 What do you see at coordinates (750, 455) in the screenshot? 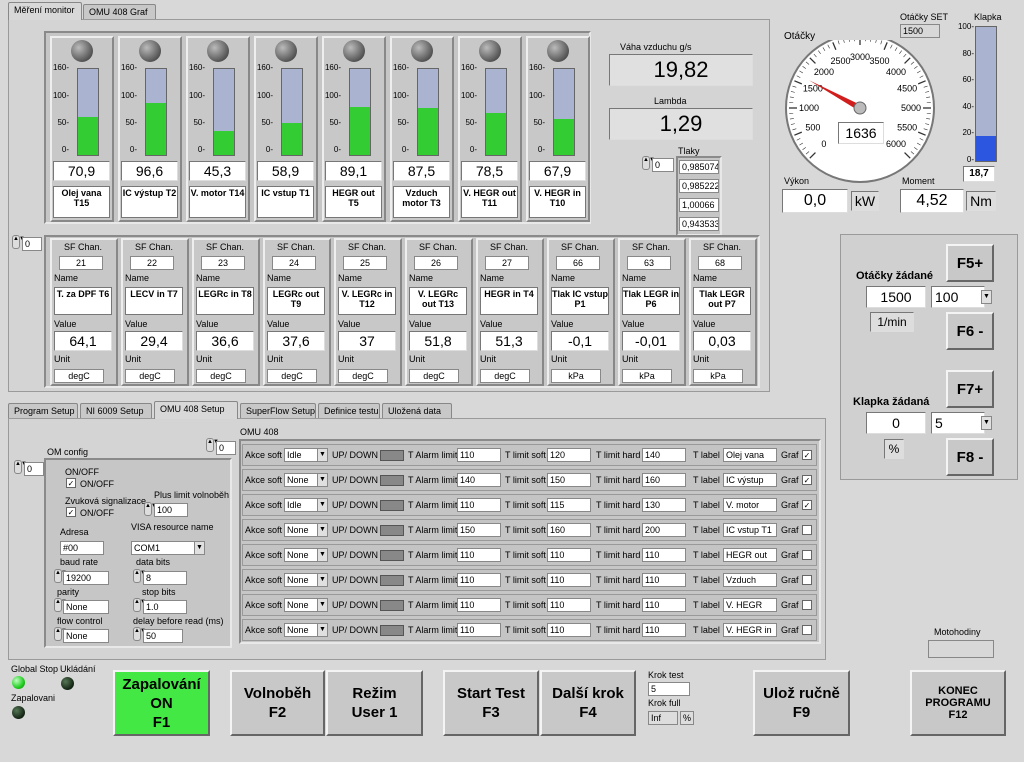
I see `tlabel-input: Olej vana` at bounding box center [750, 455].